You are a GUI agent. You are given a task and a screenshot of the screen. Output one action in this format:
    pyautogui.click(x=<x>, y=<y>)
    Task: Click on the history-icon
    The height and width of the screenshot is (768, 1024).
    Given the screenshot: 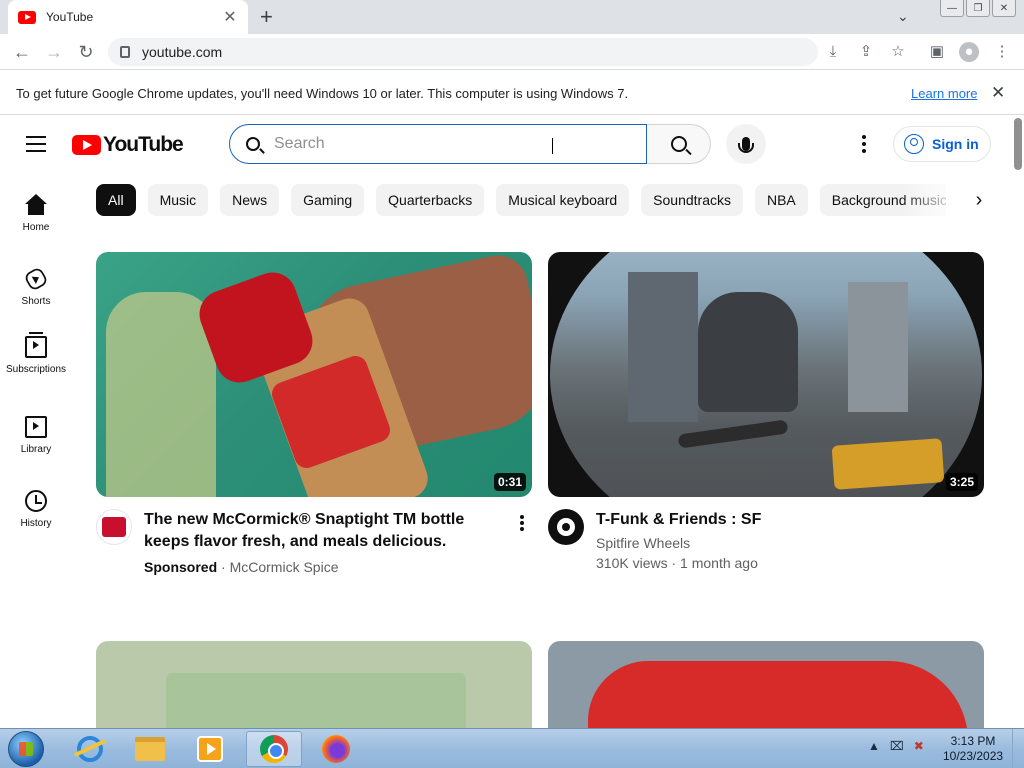 What is the action you would take?
    pyautogui.click(x=36, y=501)
    